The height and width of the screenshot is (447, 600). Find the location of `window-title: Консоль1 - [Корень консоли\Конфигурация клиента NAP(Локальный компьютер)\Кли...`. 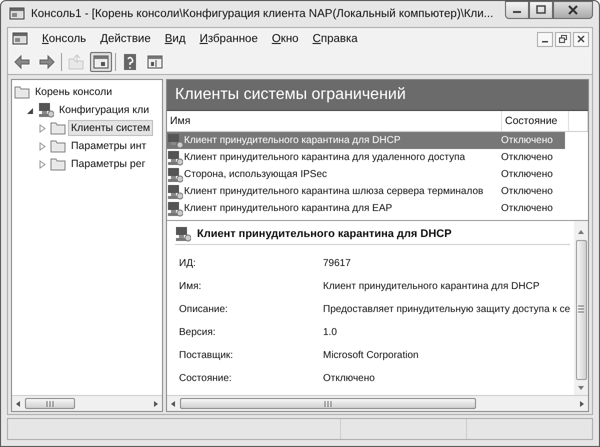

window-title: Консоль1 - [Корень консоли\Конфигурация клиента NAP(Локальный компьютер)\Кли... is located at coordinates (262, 14).